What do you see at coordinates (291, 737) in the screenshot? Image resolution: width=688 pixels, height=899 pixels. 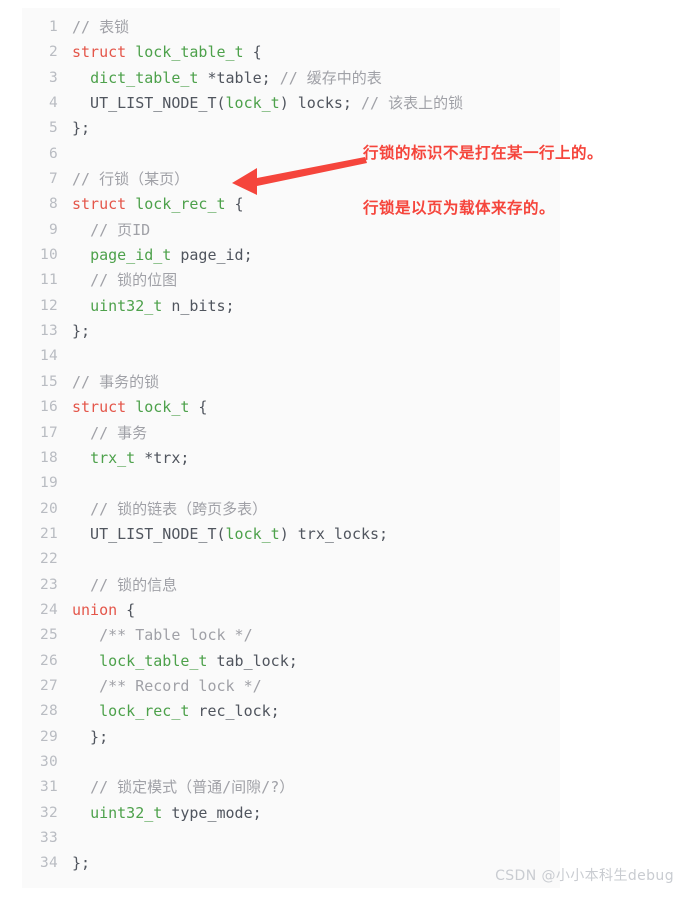 I see `code-line: 29 };` at bounding box center [291, 737].